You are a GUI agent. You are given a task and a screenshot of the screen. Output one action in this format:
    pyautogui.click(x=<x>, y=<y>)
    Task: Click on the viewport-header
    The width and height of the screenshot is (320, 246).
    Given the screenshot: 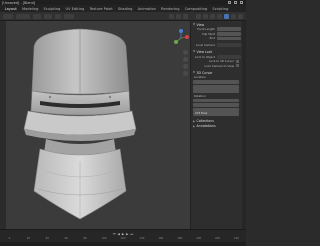 What is the action you would take?
    pyautogui.click(x=123, y=16)
    